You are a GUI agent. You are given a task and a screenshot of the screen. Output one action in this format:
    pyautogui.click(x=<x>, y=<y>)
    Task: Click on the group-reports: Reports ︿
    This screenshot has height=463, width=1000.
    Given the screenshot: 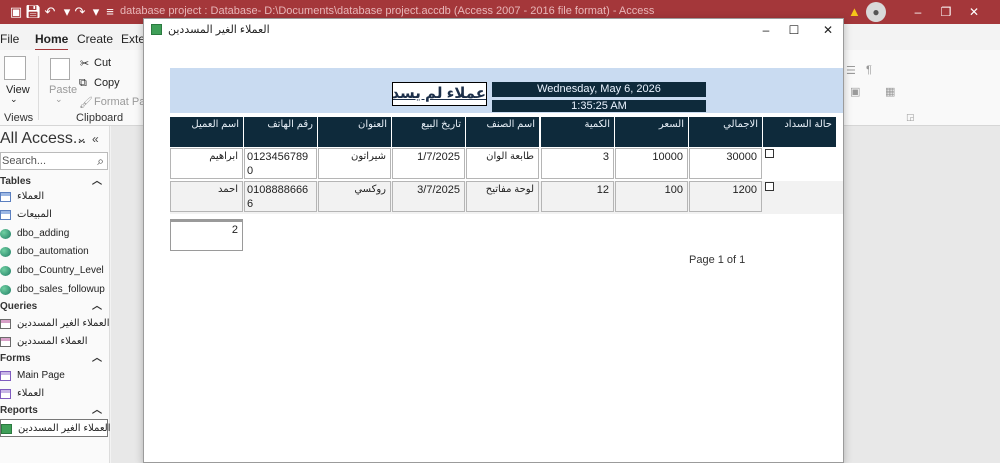 What is the action you would take?
    pyautogui.click(x=54, y=410)
    